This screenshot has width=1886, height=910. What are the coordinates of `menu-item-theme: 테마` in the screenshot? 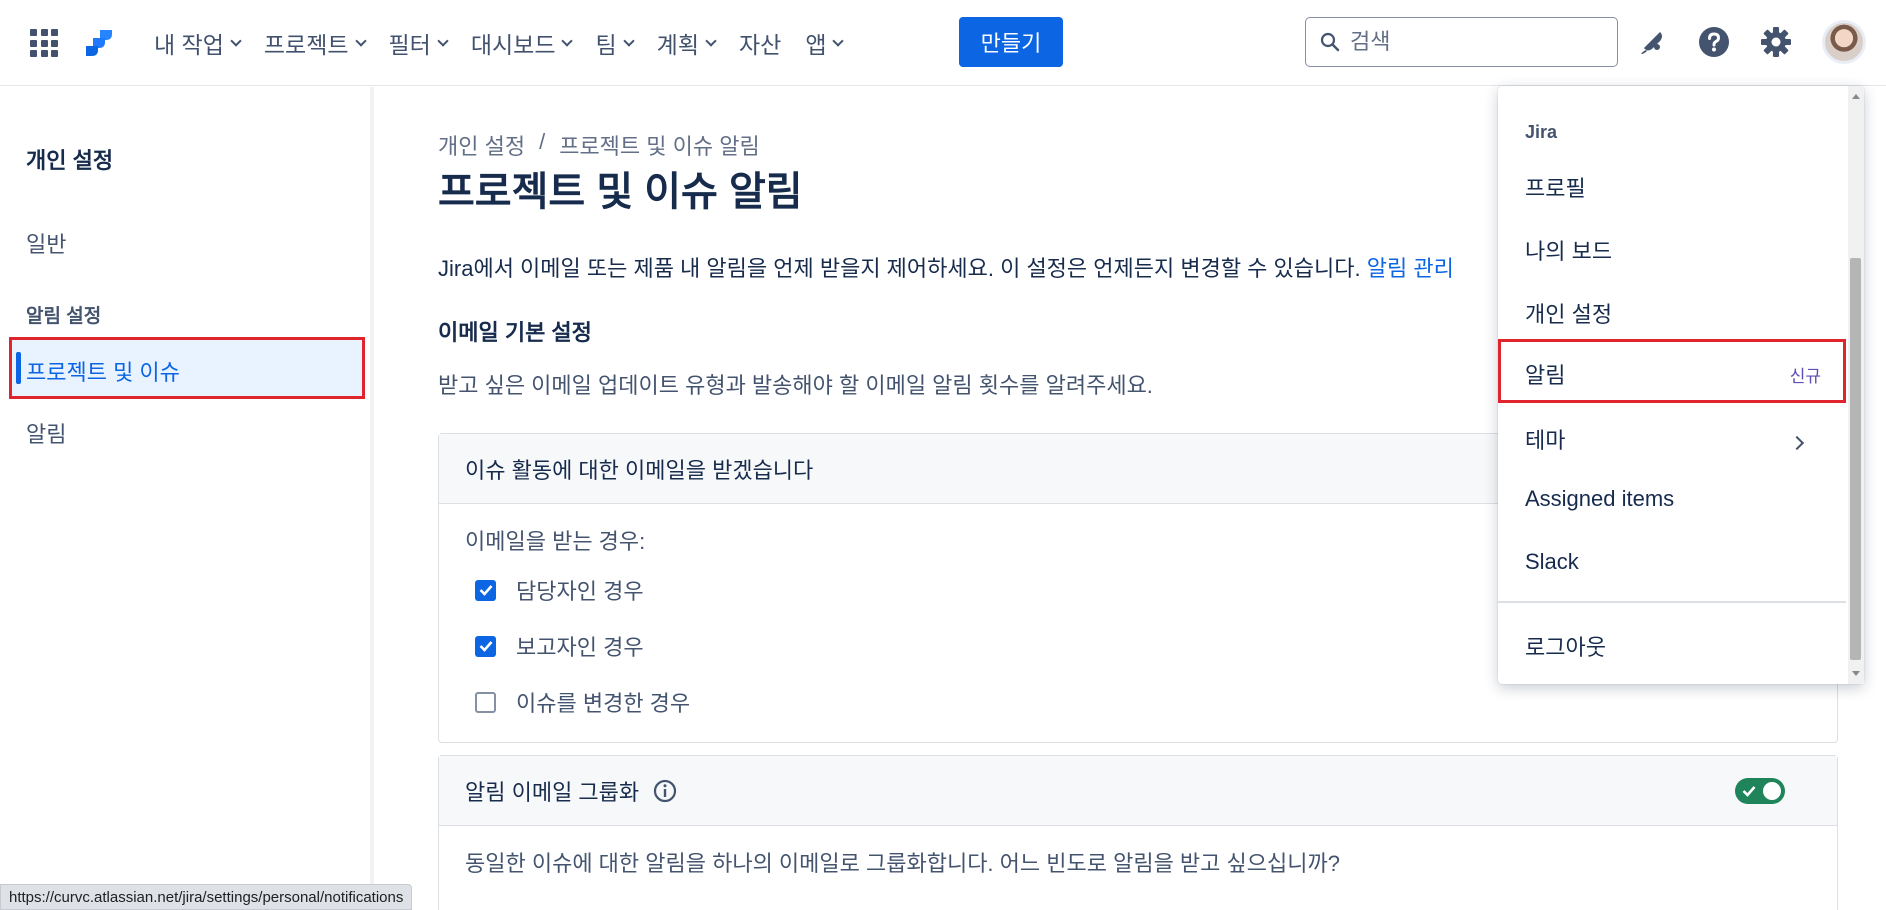 It's located at (1545, 439).